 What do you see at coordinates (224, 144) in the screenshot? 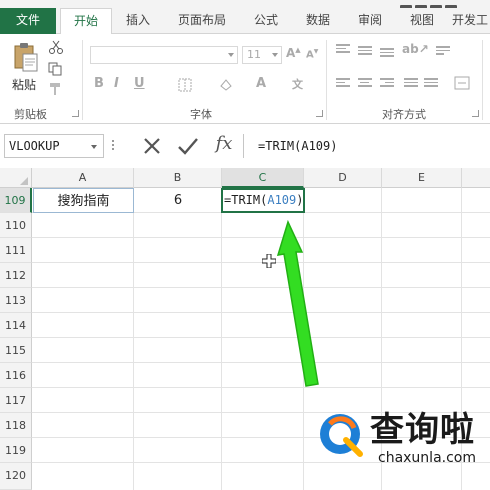
I see `insert-function-button: fx` at bounding box center [224, 144].